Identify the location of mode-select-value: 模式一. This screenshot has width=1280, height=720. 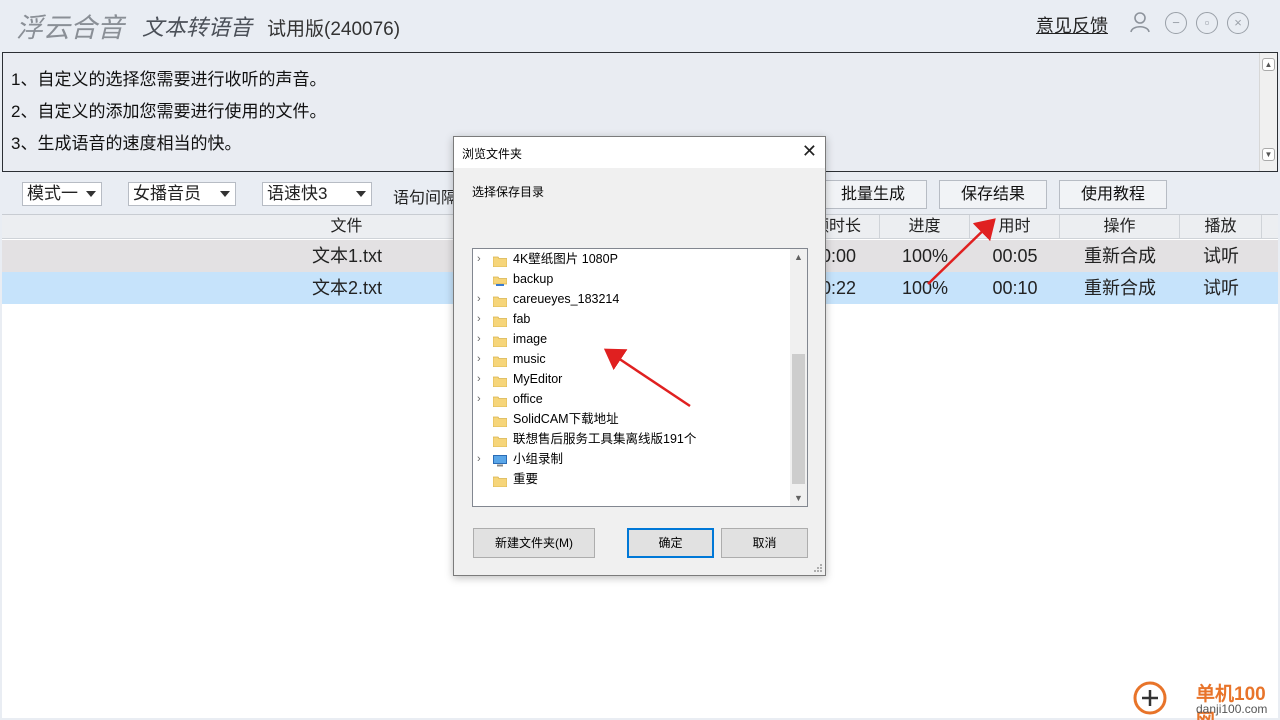
(52, 193).